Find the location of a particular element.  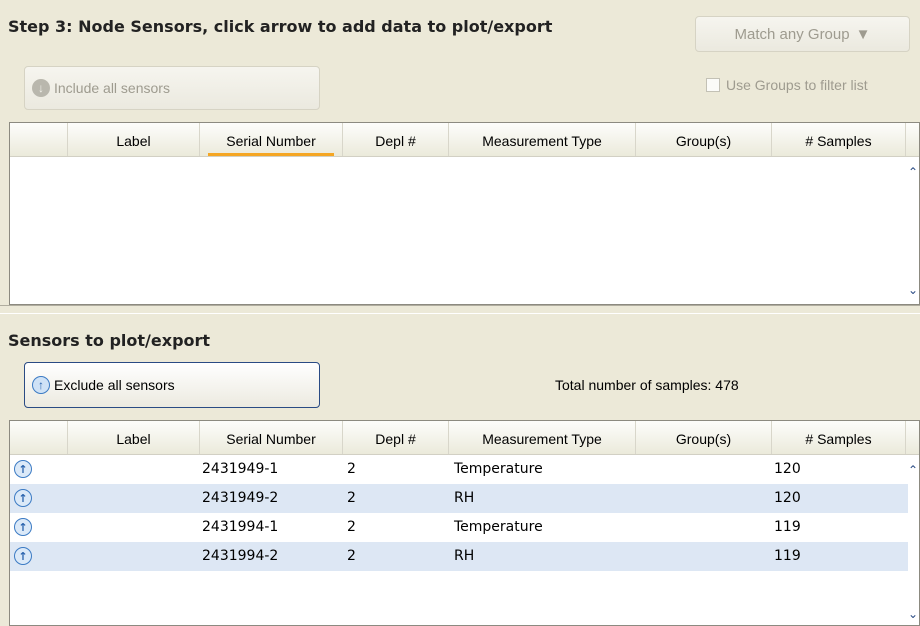

down-arrow-circle-icon: ↓ is located at coordinates (41, 88).